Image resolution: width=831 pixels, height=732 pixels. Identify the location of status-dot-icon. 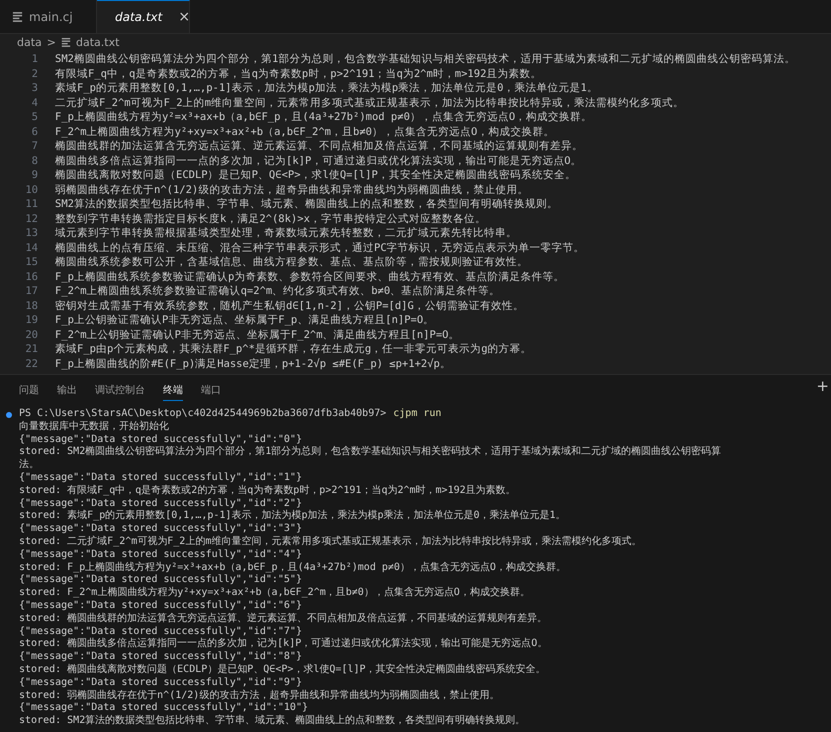
(9, 415).